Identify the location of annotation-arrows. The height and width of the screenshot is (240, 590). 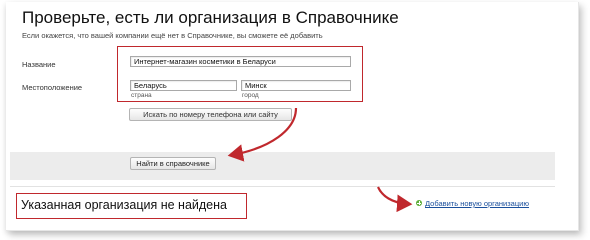
(320, 160).